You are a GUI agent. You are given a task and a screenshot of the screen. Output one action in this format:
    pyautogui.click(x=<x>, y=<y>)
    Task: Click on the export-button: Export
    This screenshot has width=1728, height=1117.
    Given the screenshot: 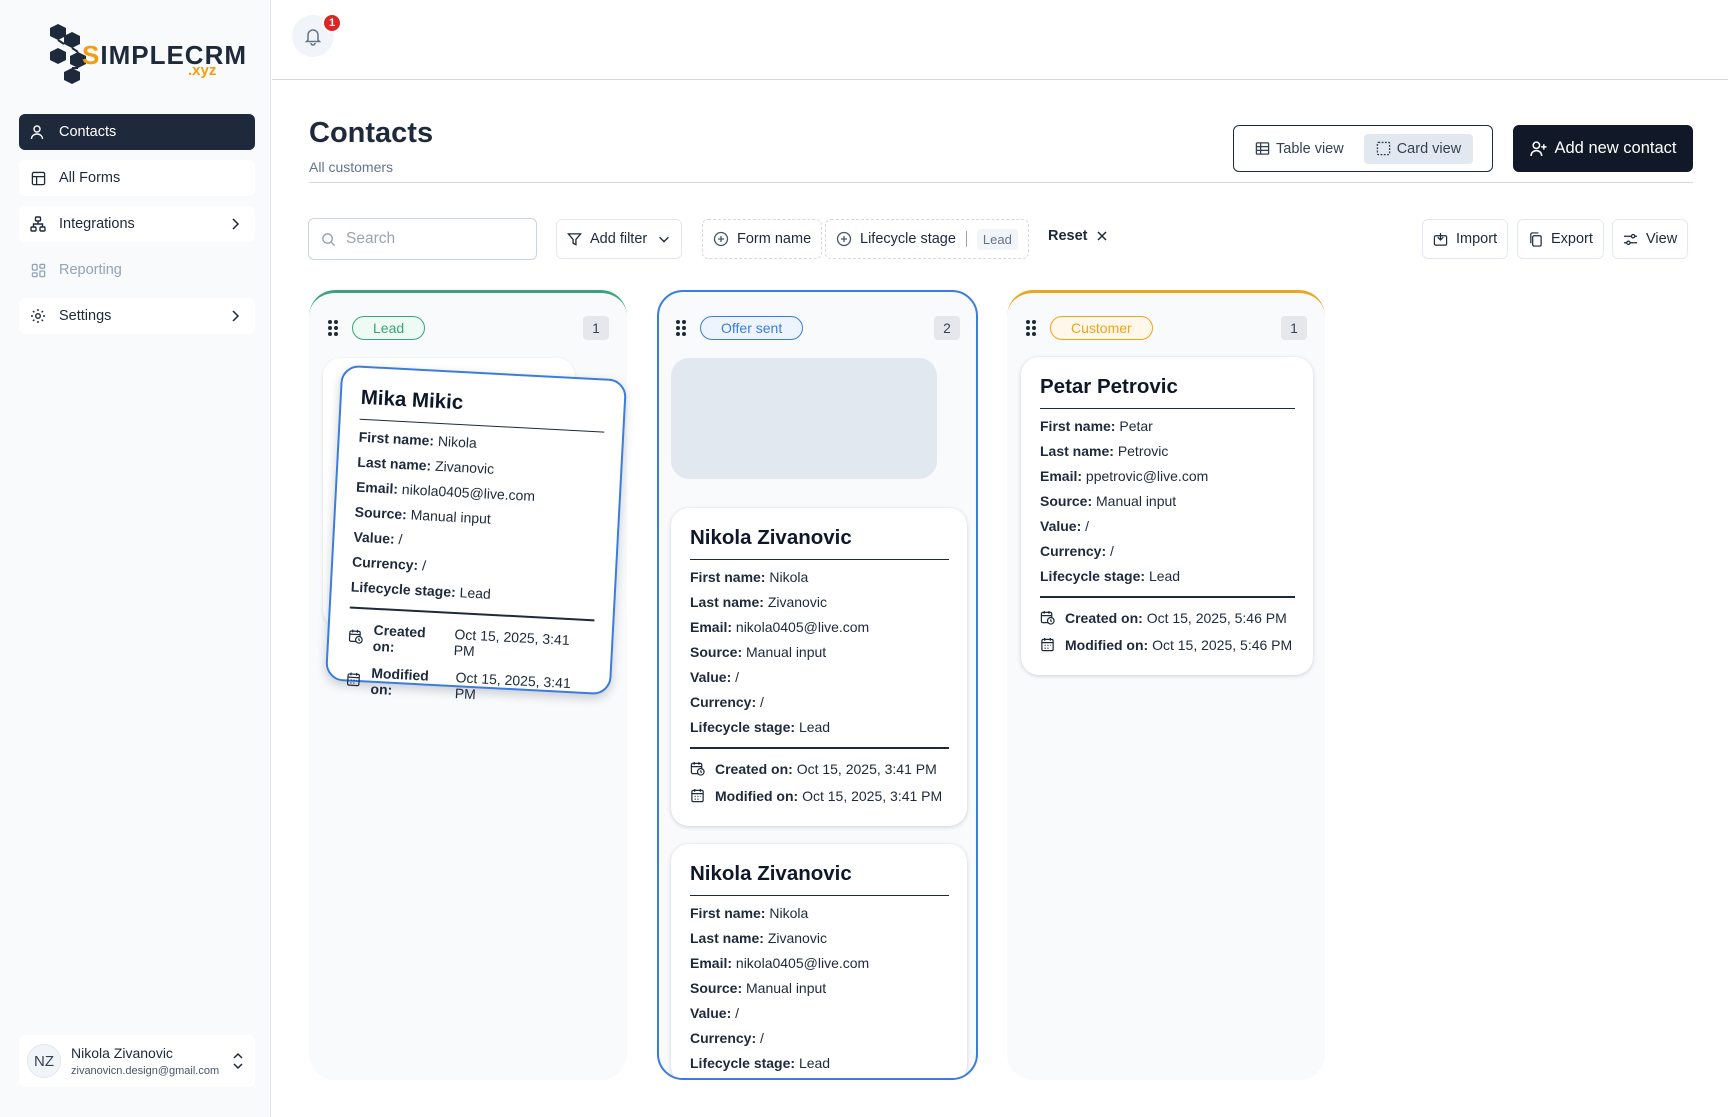 What is the action you would take?
    pyautogui.click(x=1560, y=239)
    